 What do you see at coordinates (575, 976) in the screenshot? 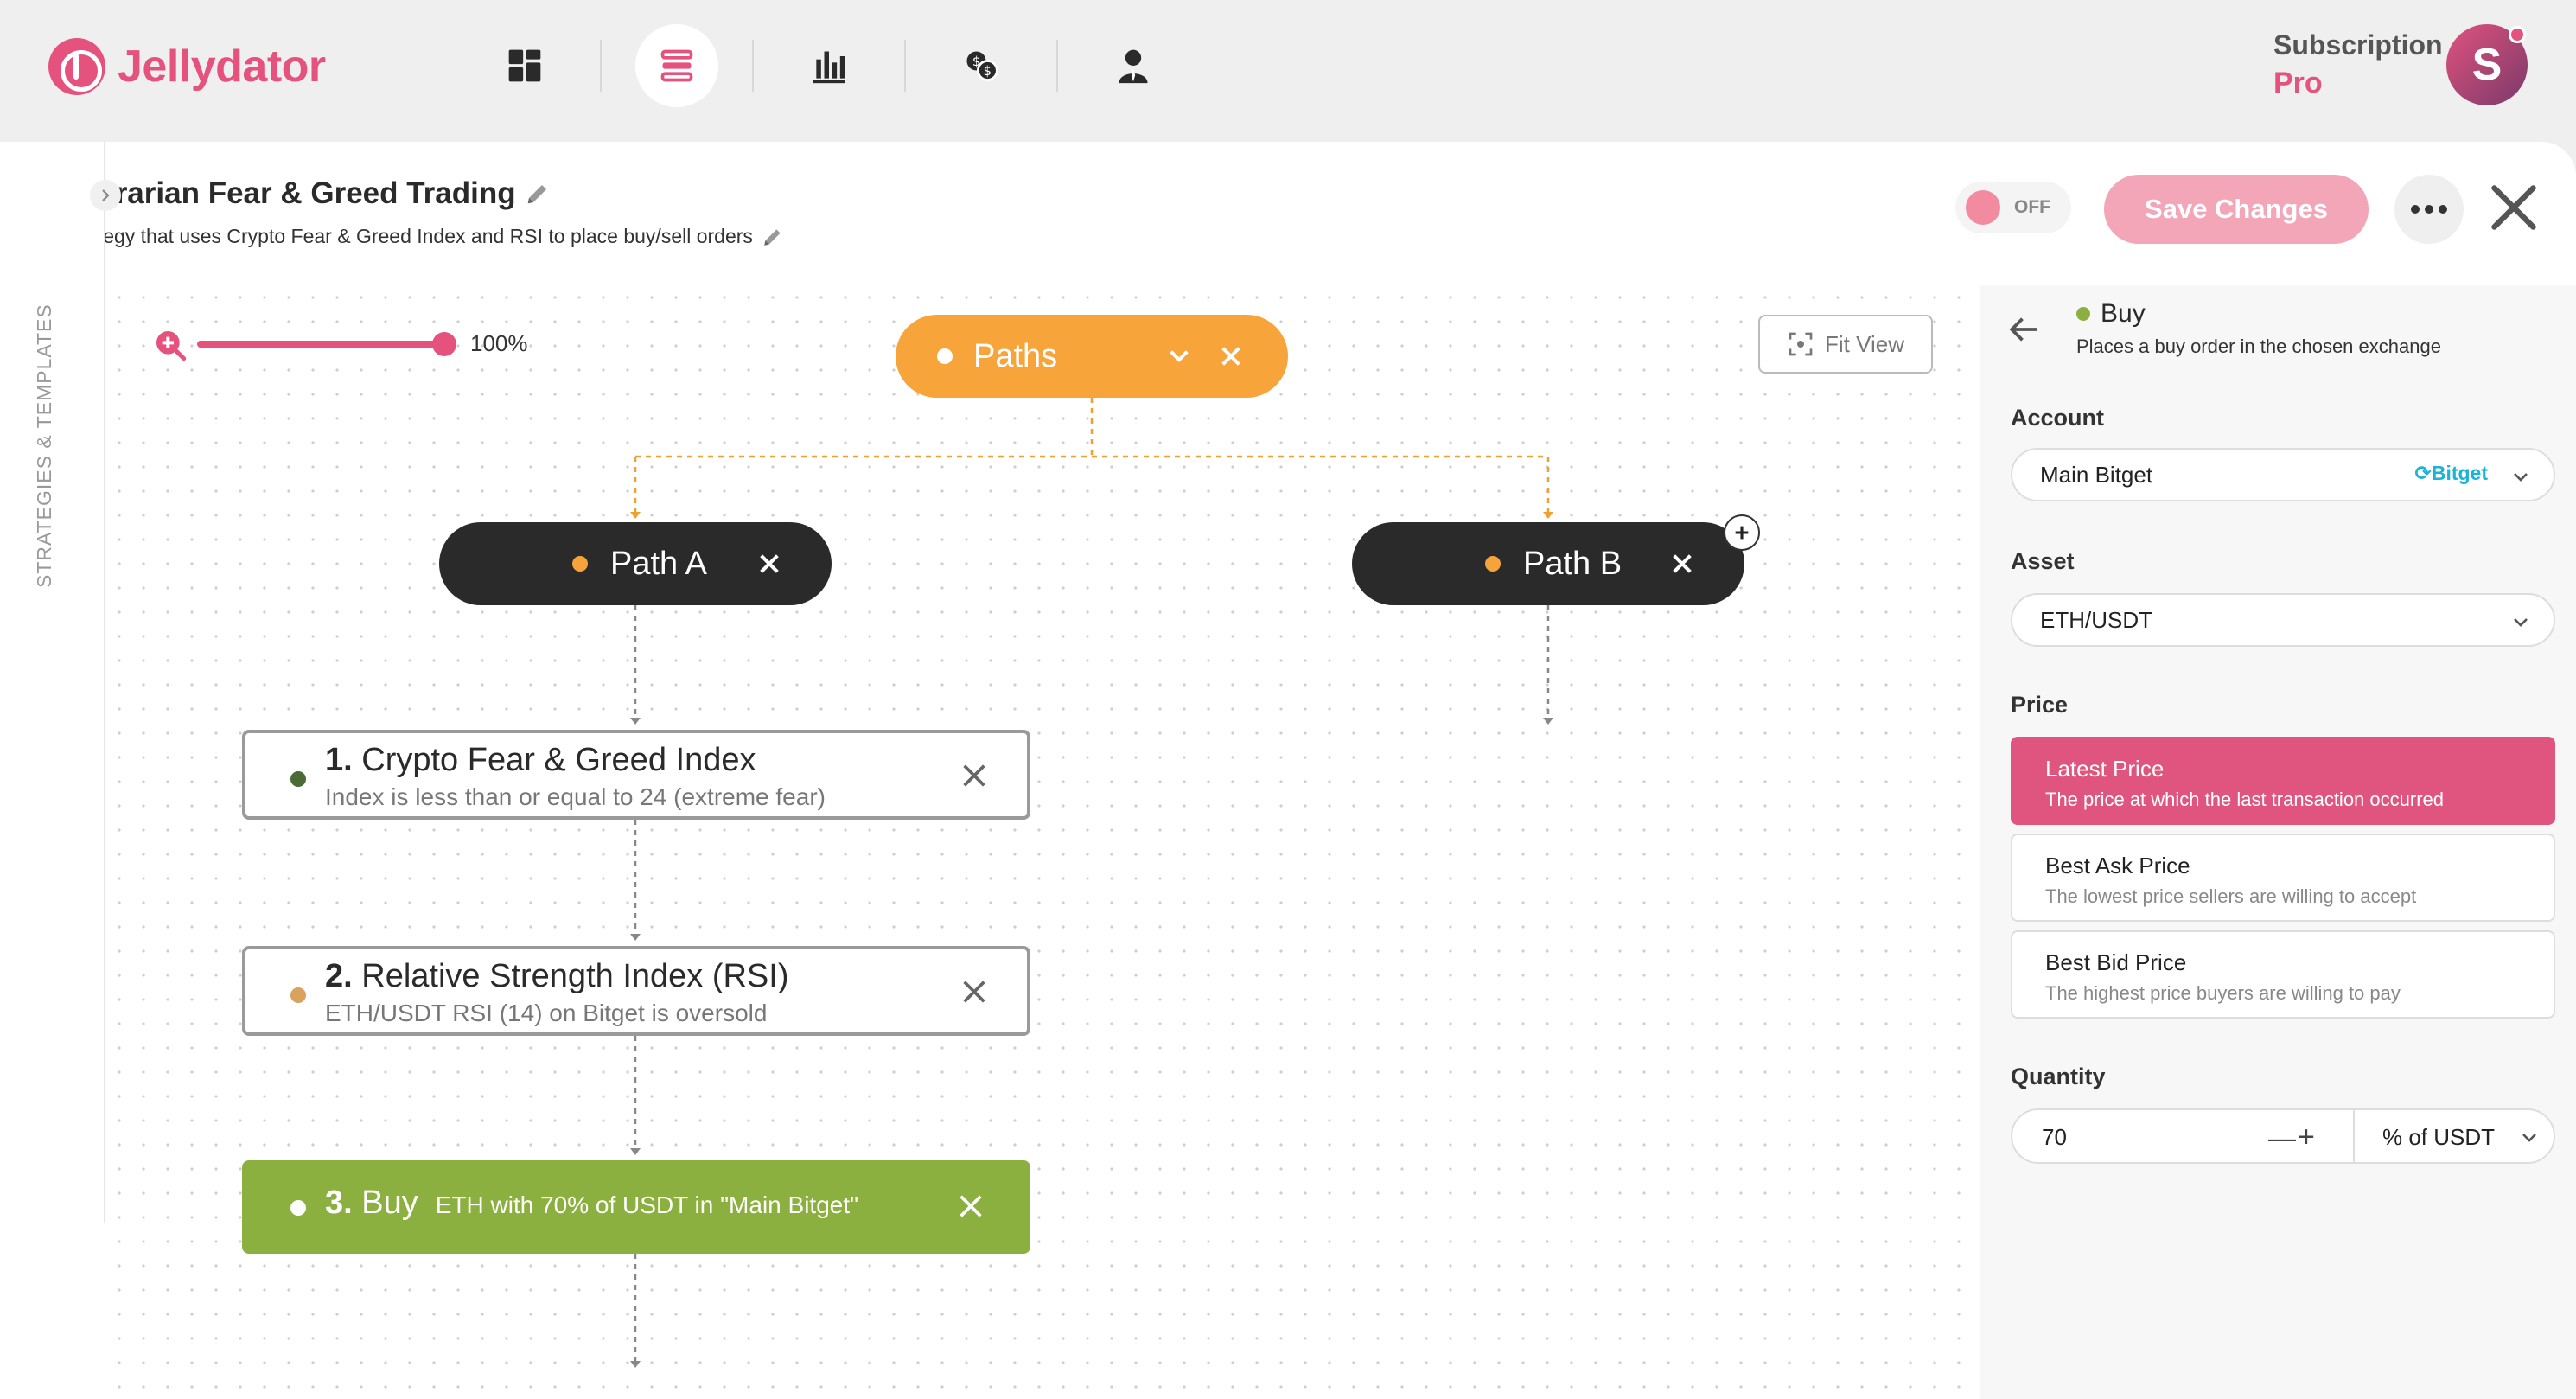
I see `node-title-text: Relative Strength Index (RSI)` at bounding box center [575, 976].